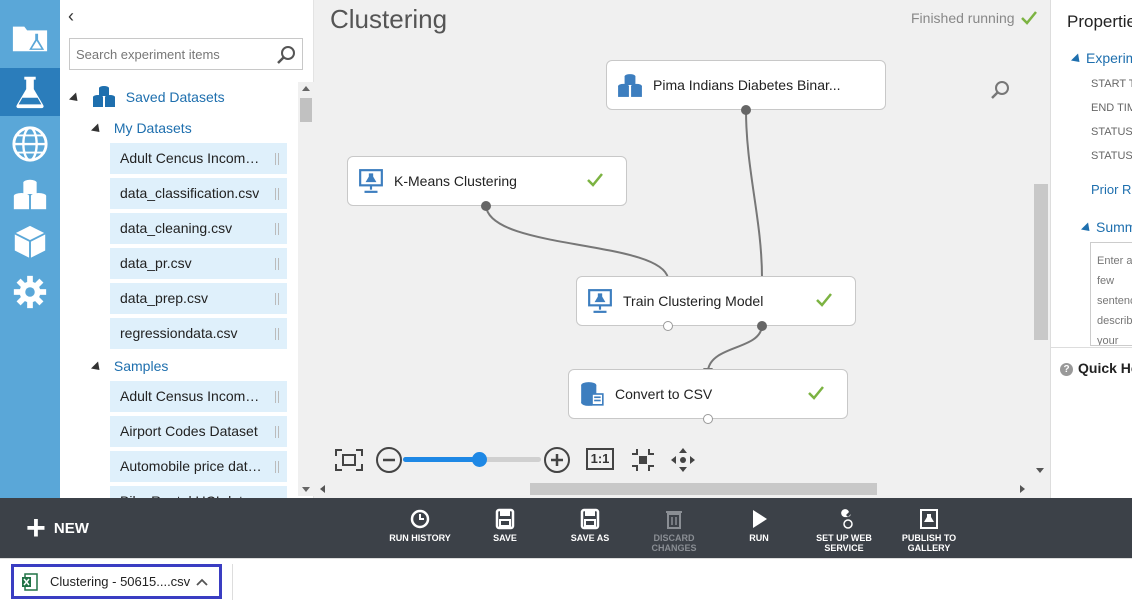  What do you see at coordinates (643, 460) in the screenshot?
I see `auto-layout-icon` at bounding box center [643, 460].